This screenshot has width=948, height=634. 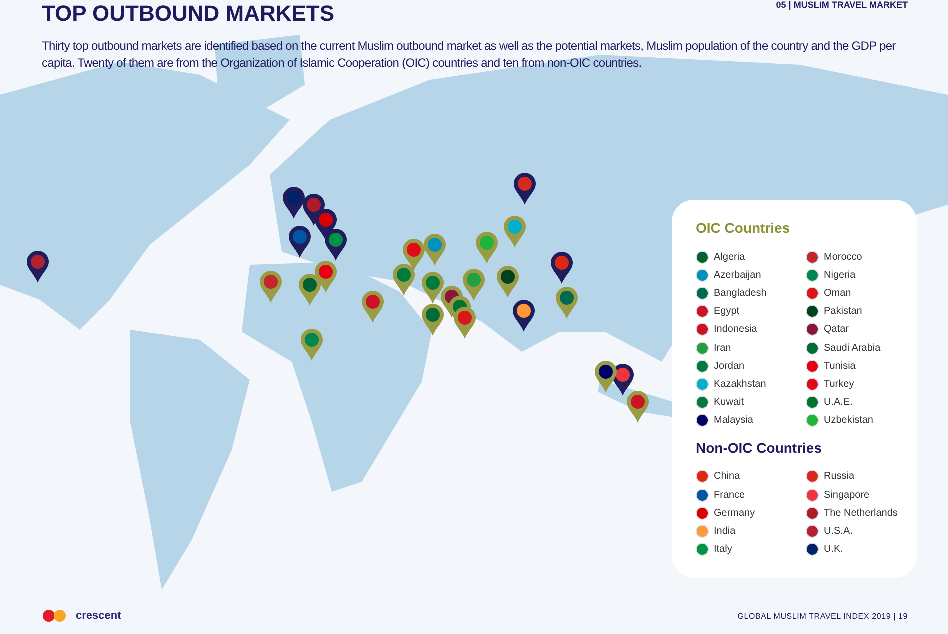 What do you see at coordinates (730, 495) in the screenshot?
I see `country-name: France` at bounding box center [730, 495].